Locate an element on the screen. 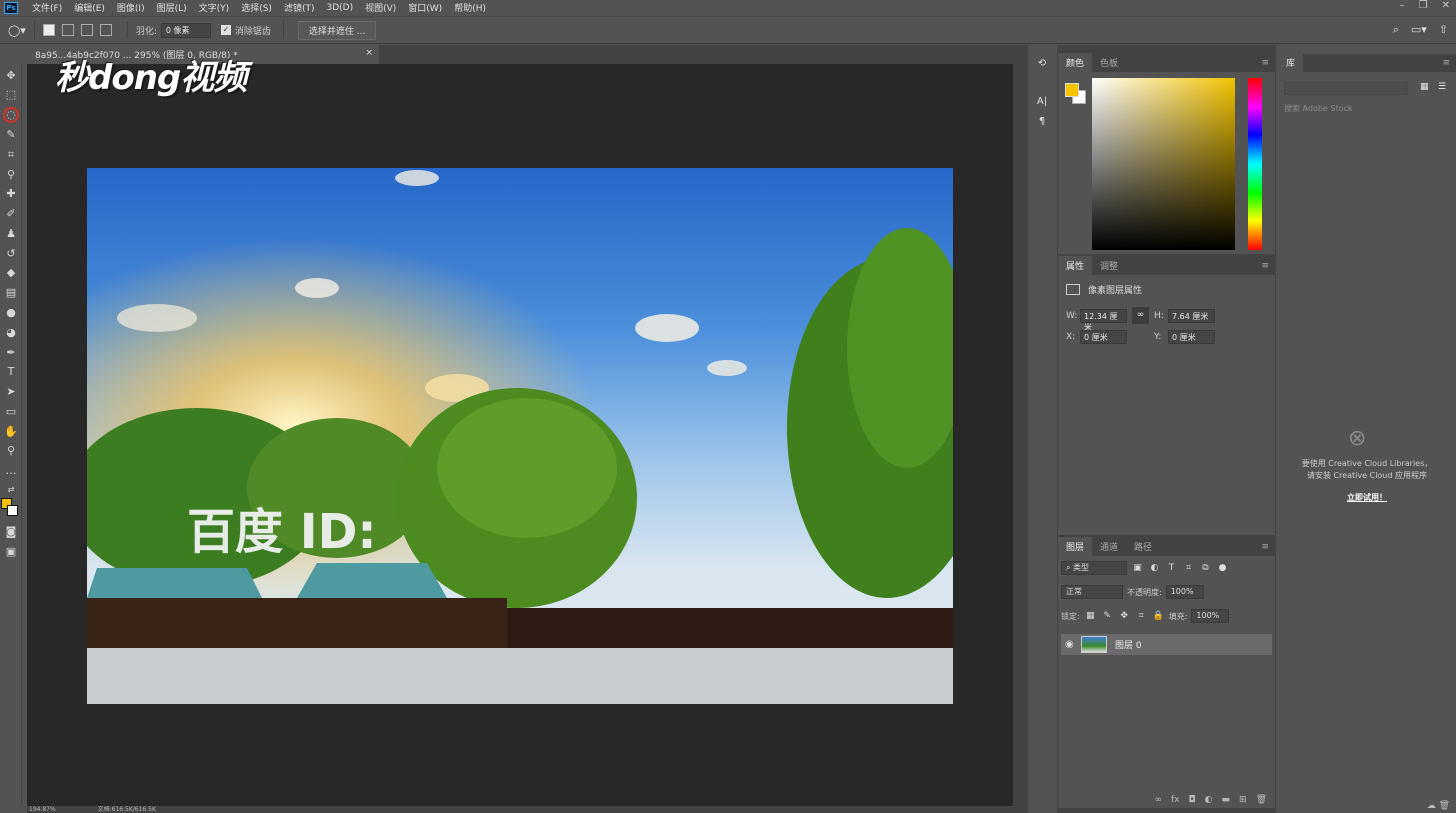  crop-tool-icon: ⌗ is located at coordinates (11, 155).